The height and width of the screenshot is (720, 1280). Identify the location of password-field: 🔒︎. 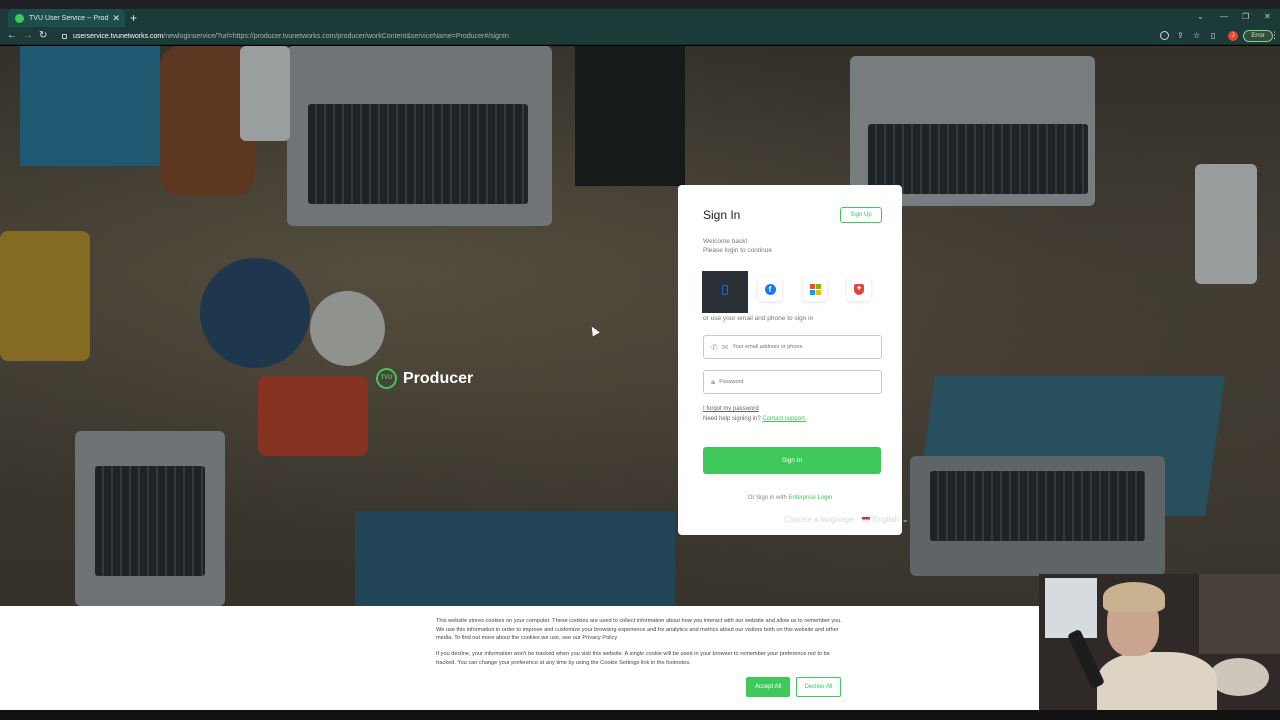
(792, 382).